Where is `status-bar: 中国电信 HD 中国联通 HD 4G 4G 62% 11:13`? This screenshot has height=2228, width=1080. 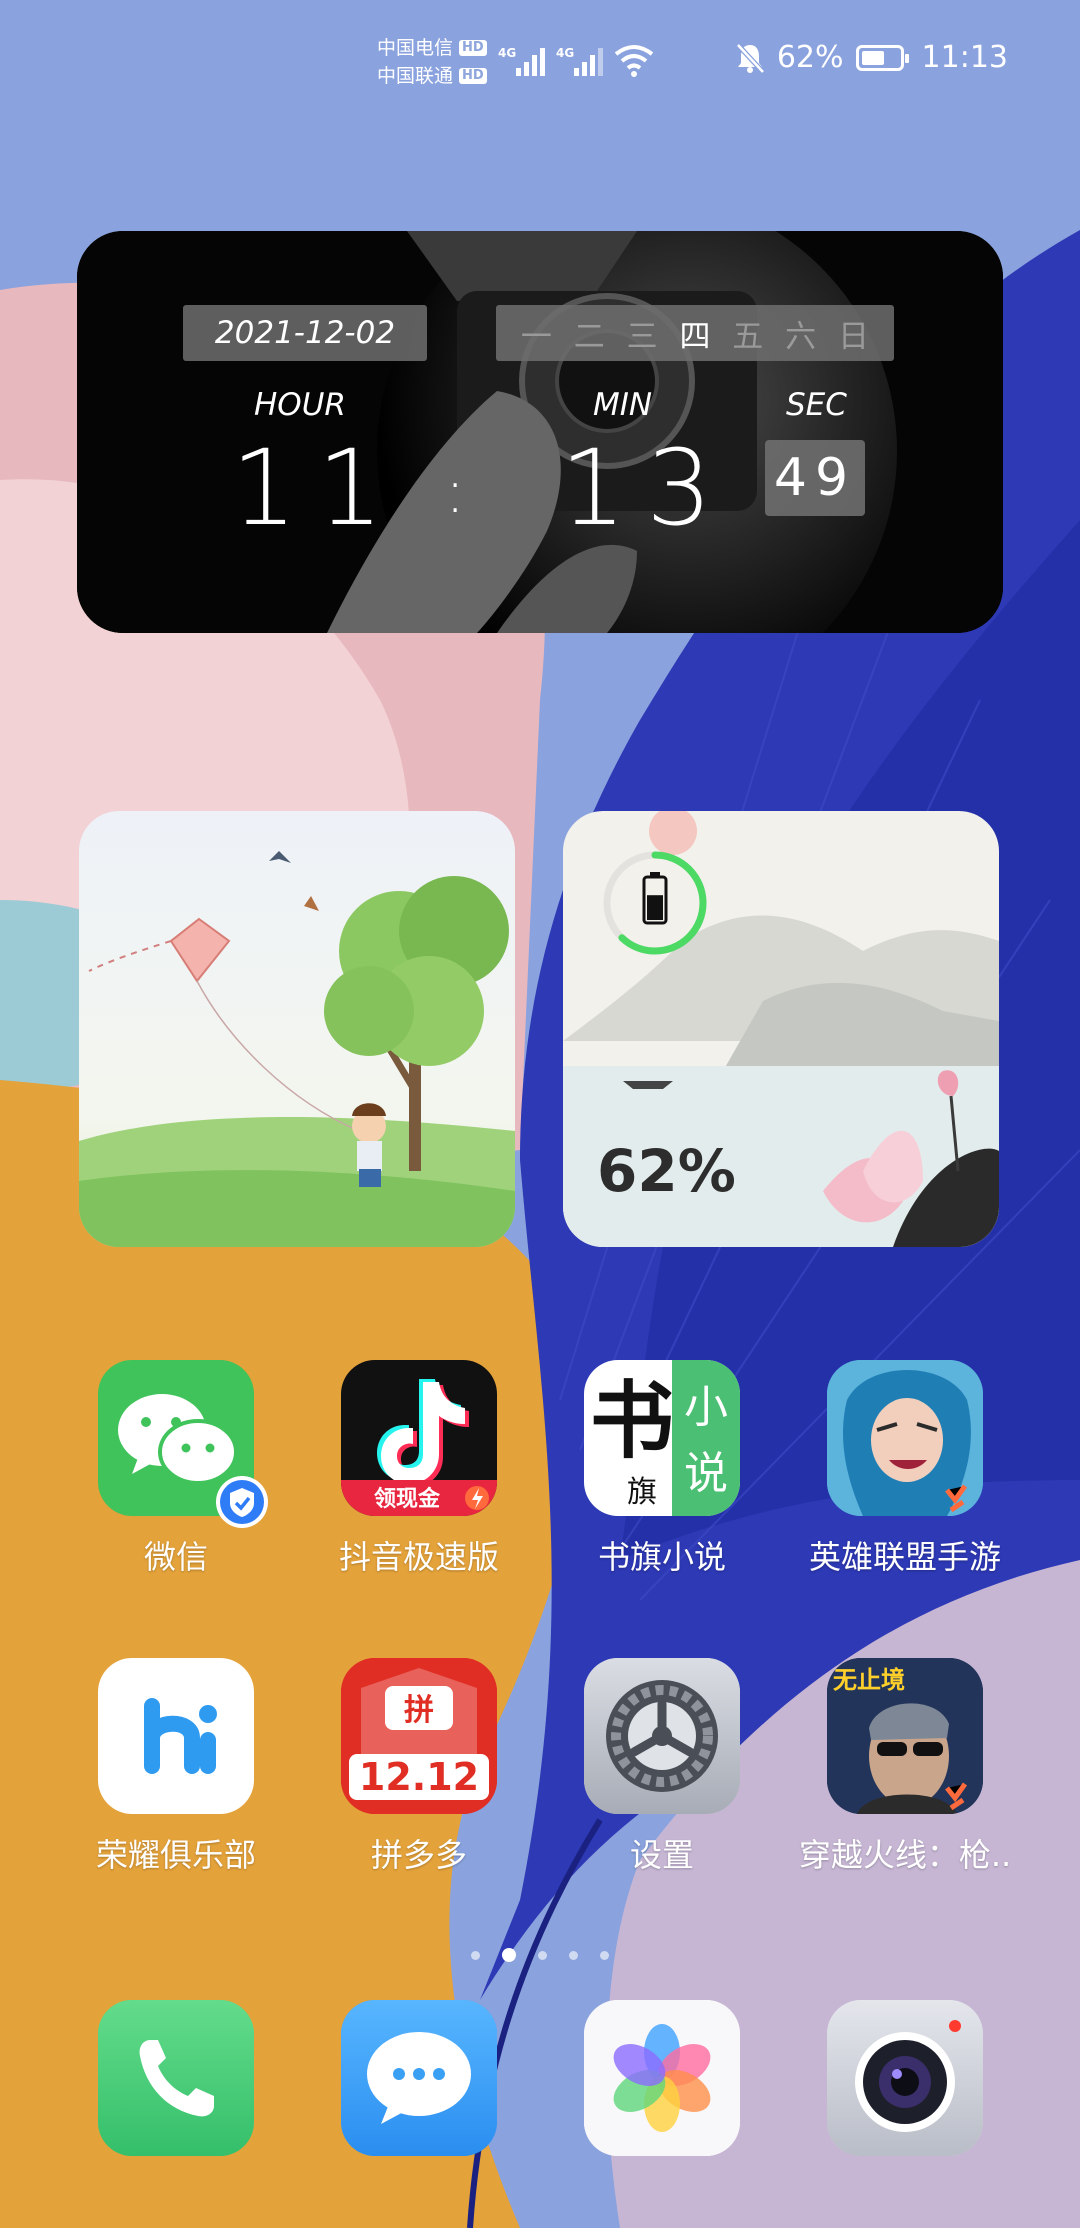 status-bar: 中国电信 HD 中国联通 HD 4G 4G 62% 11:13 is located at coordinates (540, 60).